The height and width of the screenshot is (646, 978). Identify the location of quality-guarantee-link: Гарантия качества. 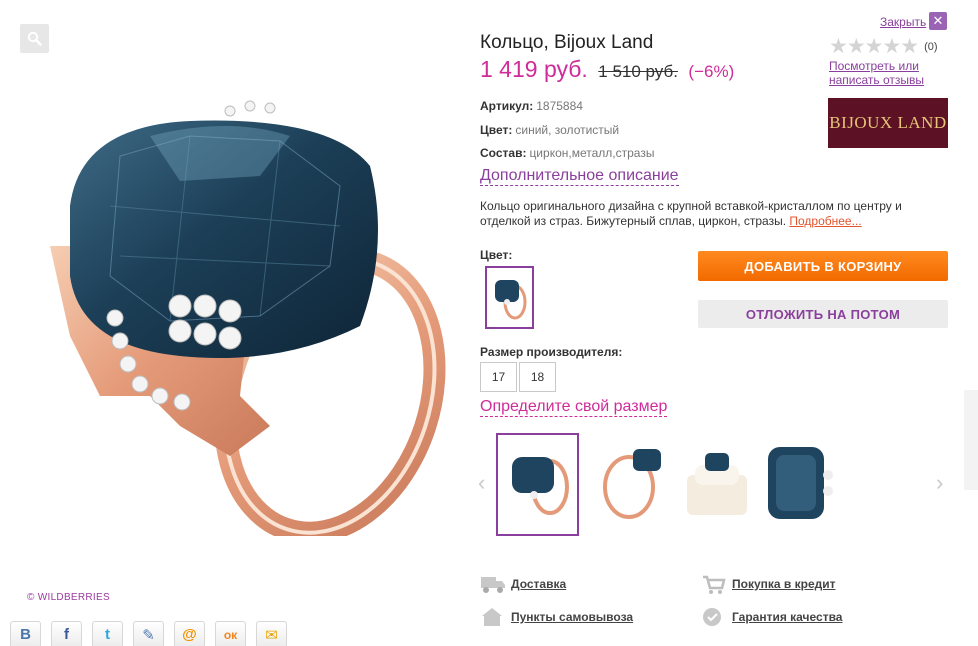
(771, 617).